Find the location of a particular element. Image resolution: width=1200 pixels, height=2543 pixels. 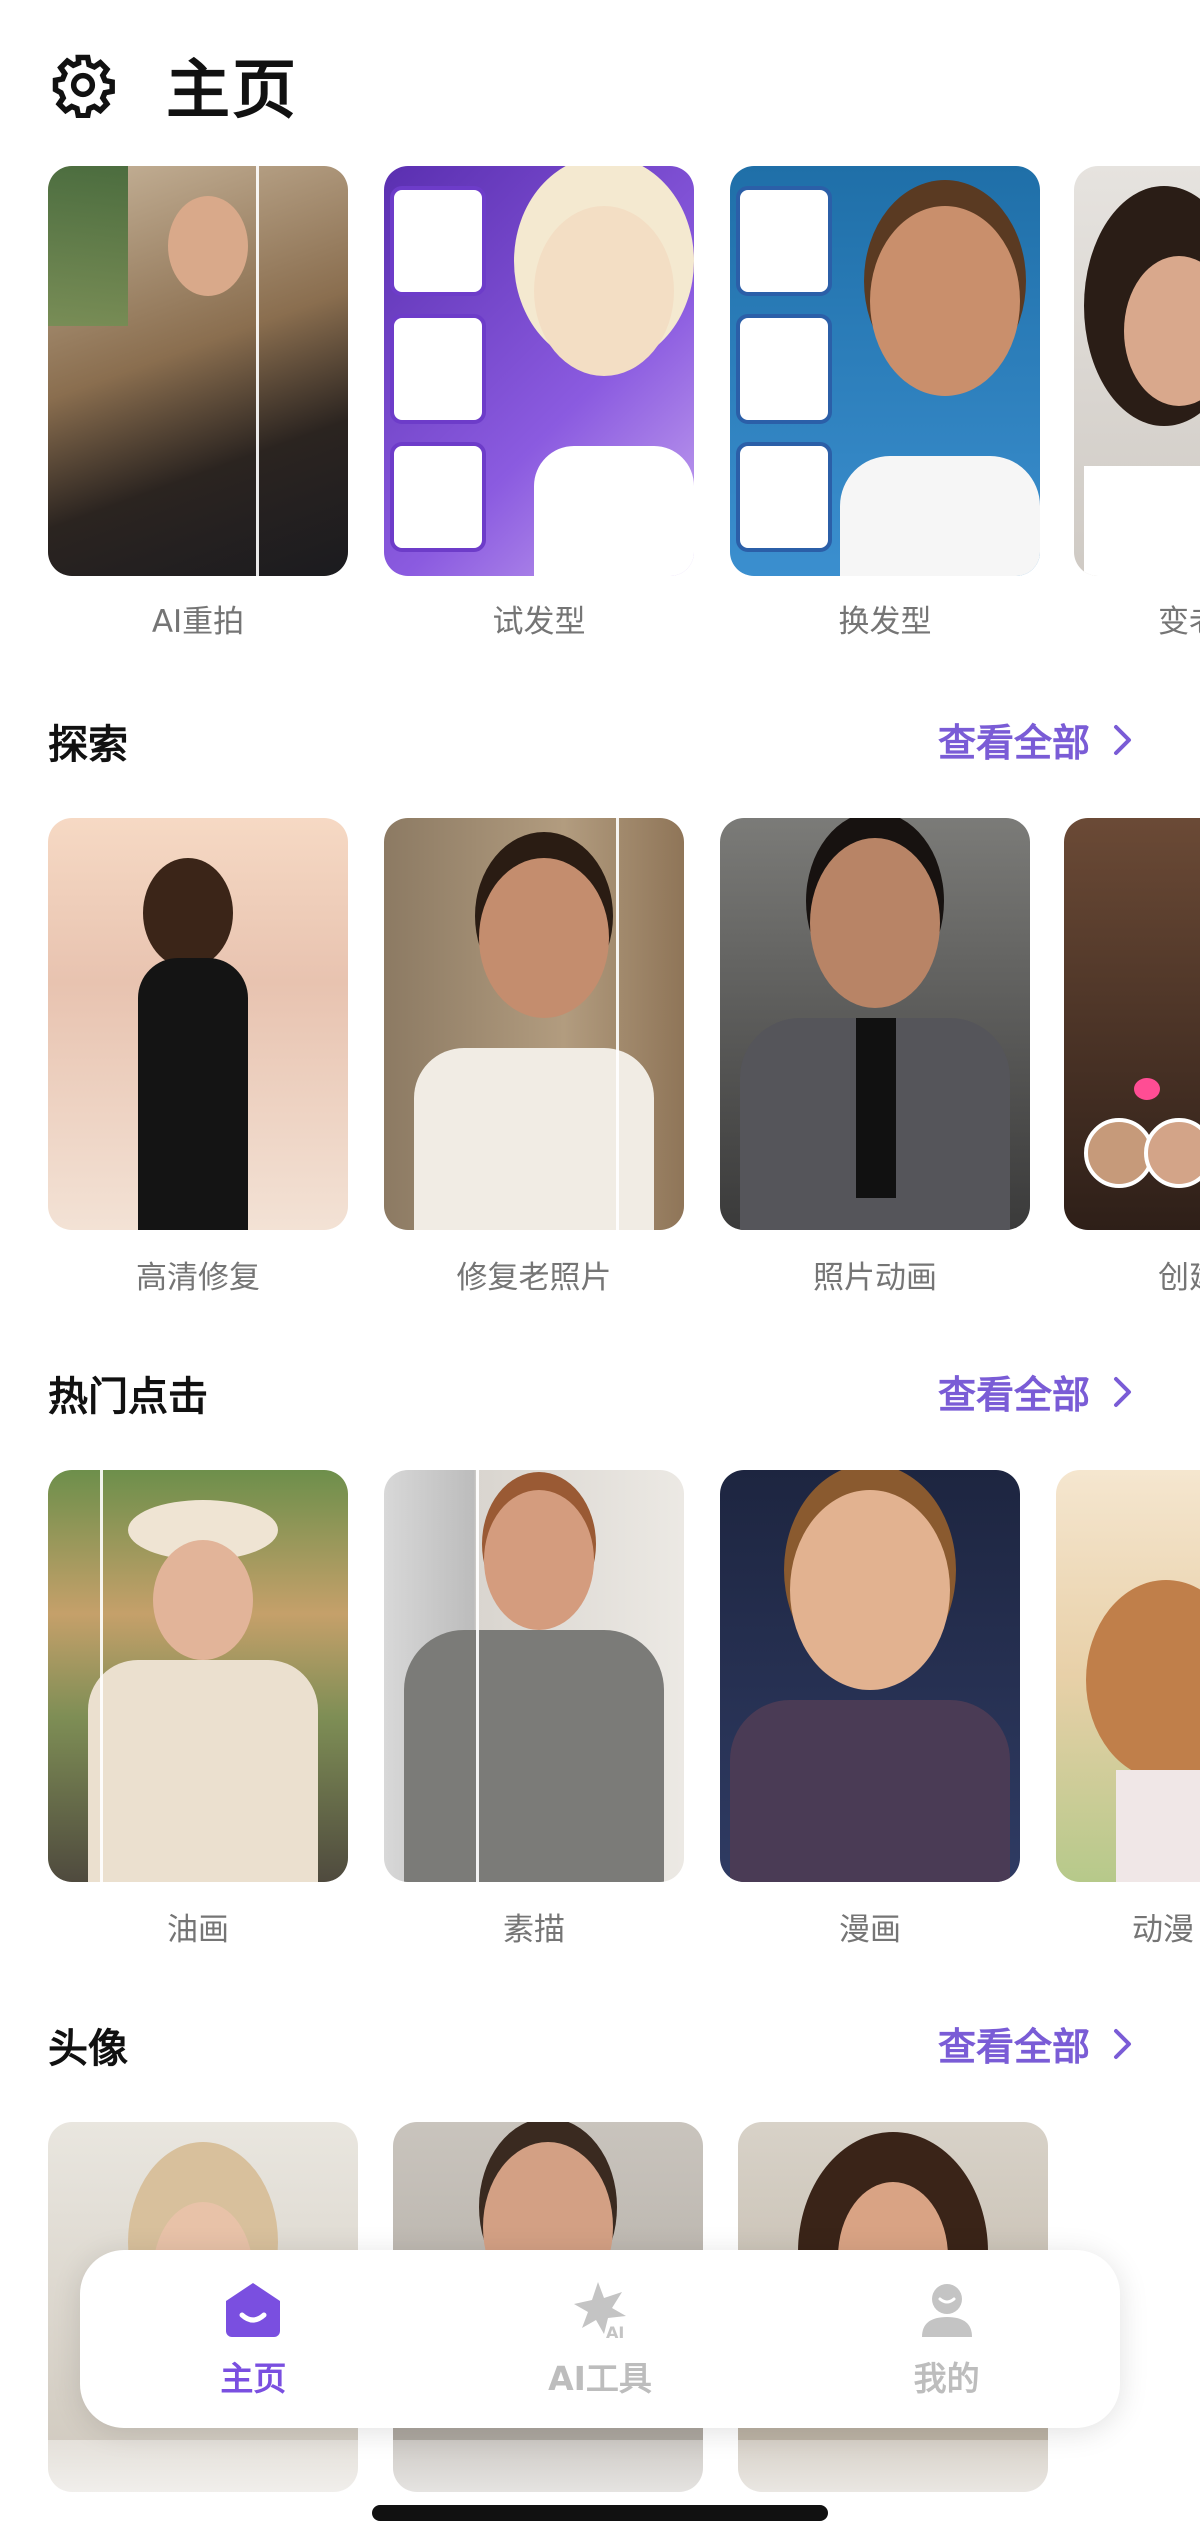

explore-label: 创建约会 is located at coordinates (1179, 1278).